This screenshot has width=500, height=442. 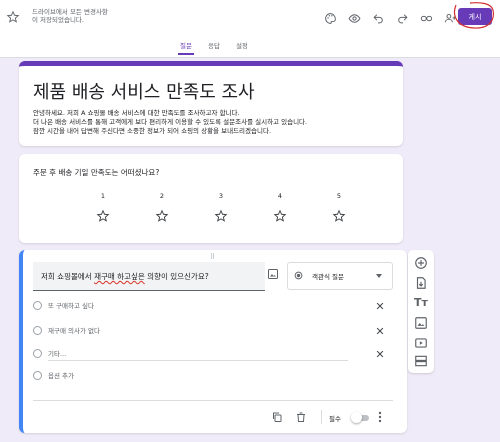 What do you see at coordinates (70, 12) in the screenshot?
I see `save-status-line1: 드라이브에서 모든 변경사항` at bounding box center [70, 12].